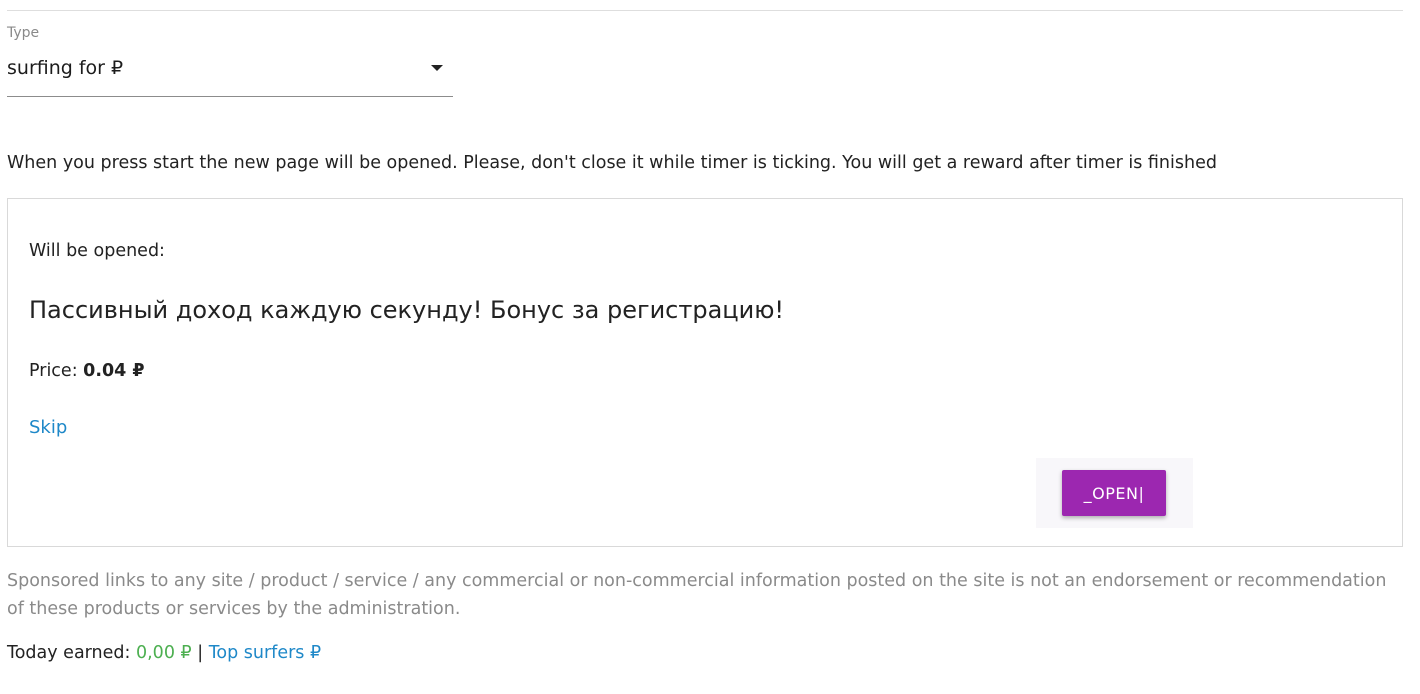 This screenshot has height=694, width=1420. Describe the element at coordinates (437, 68) in the screenshot. I see `chevron-down-icon` at that location.